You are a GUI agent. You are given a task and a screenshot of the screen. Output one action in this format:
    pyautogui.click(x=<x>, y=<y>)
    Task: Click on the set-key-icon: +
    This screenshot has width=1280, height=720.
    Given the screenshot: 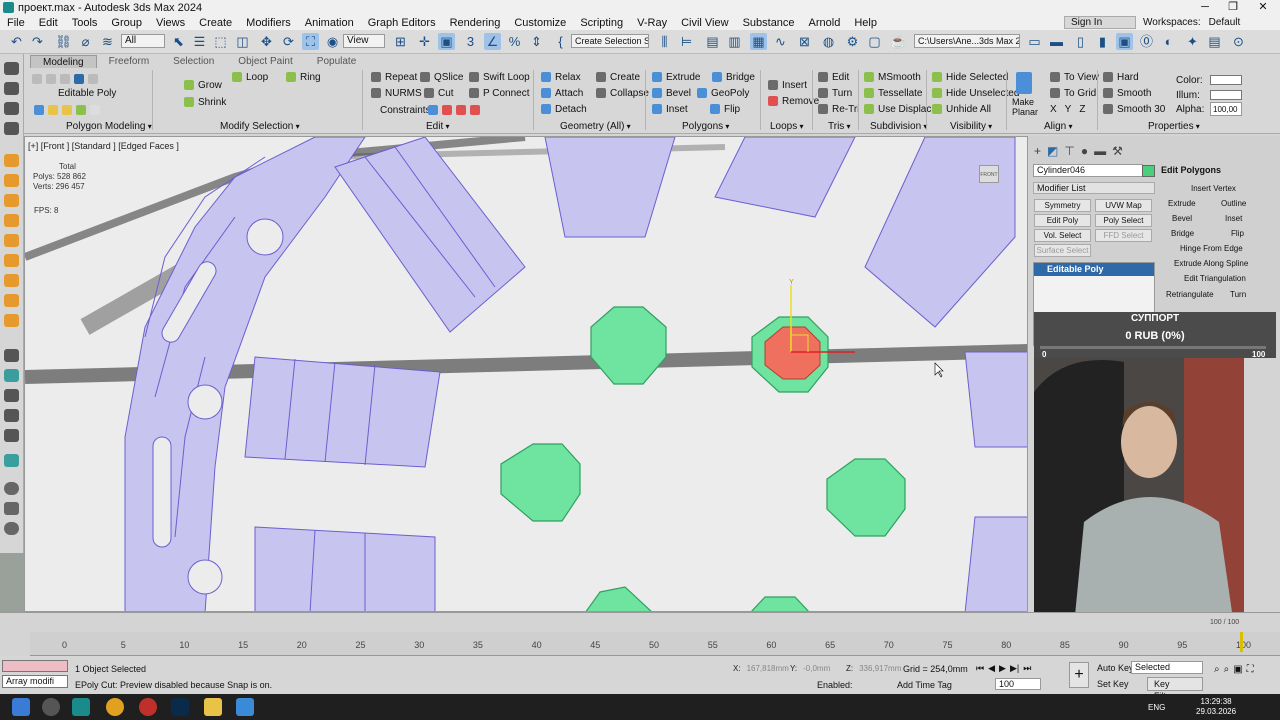 What is the action you would take?
    pyautogui.click(x=1079, y=675)
    